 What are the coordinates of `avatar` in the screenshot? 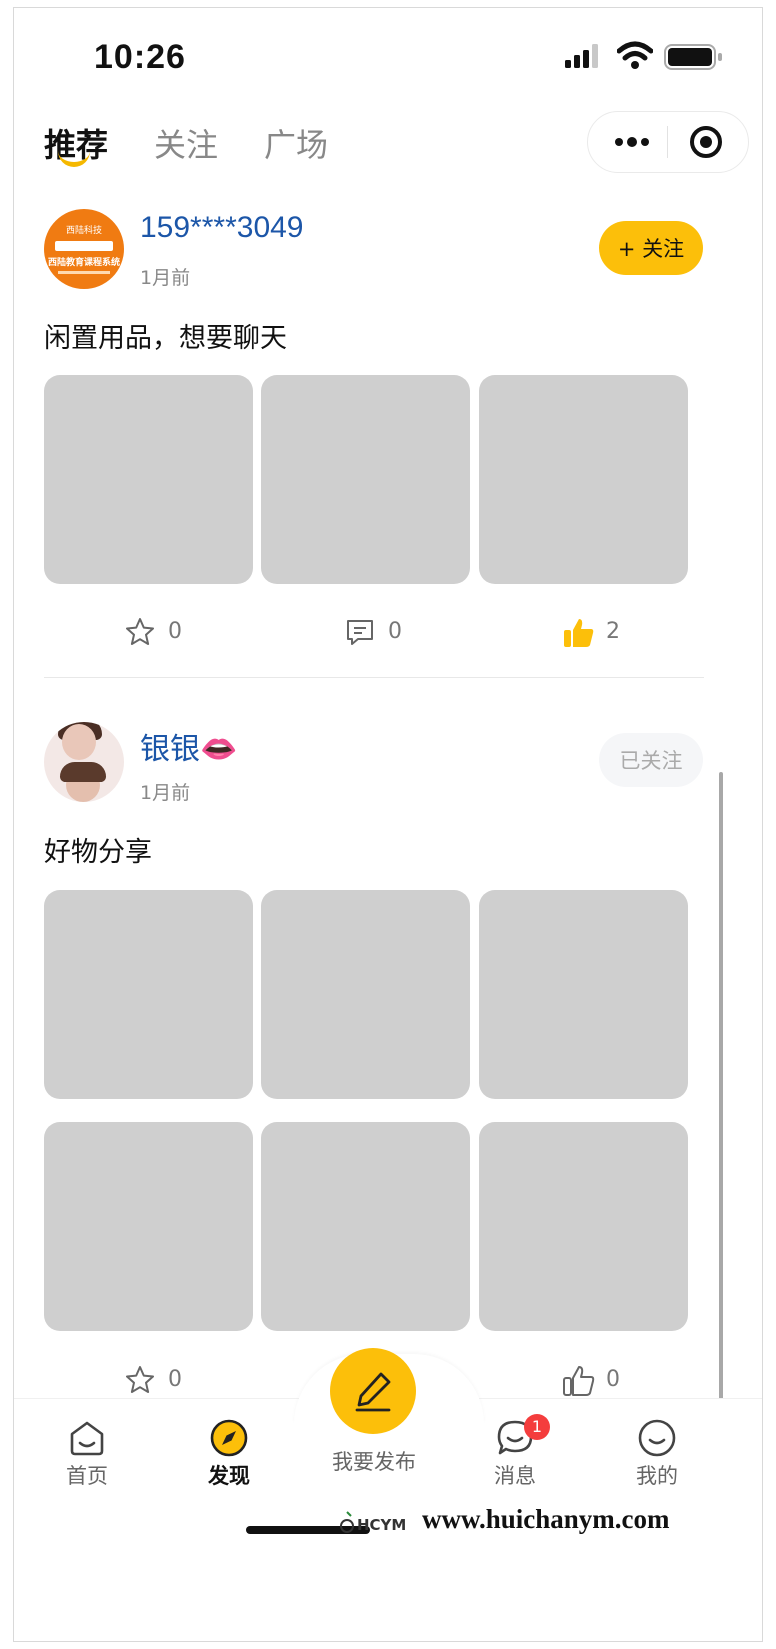 It's located at (84, 762).